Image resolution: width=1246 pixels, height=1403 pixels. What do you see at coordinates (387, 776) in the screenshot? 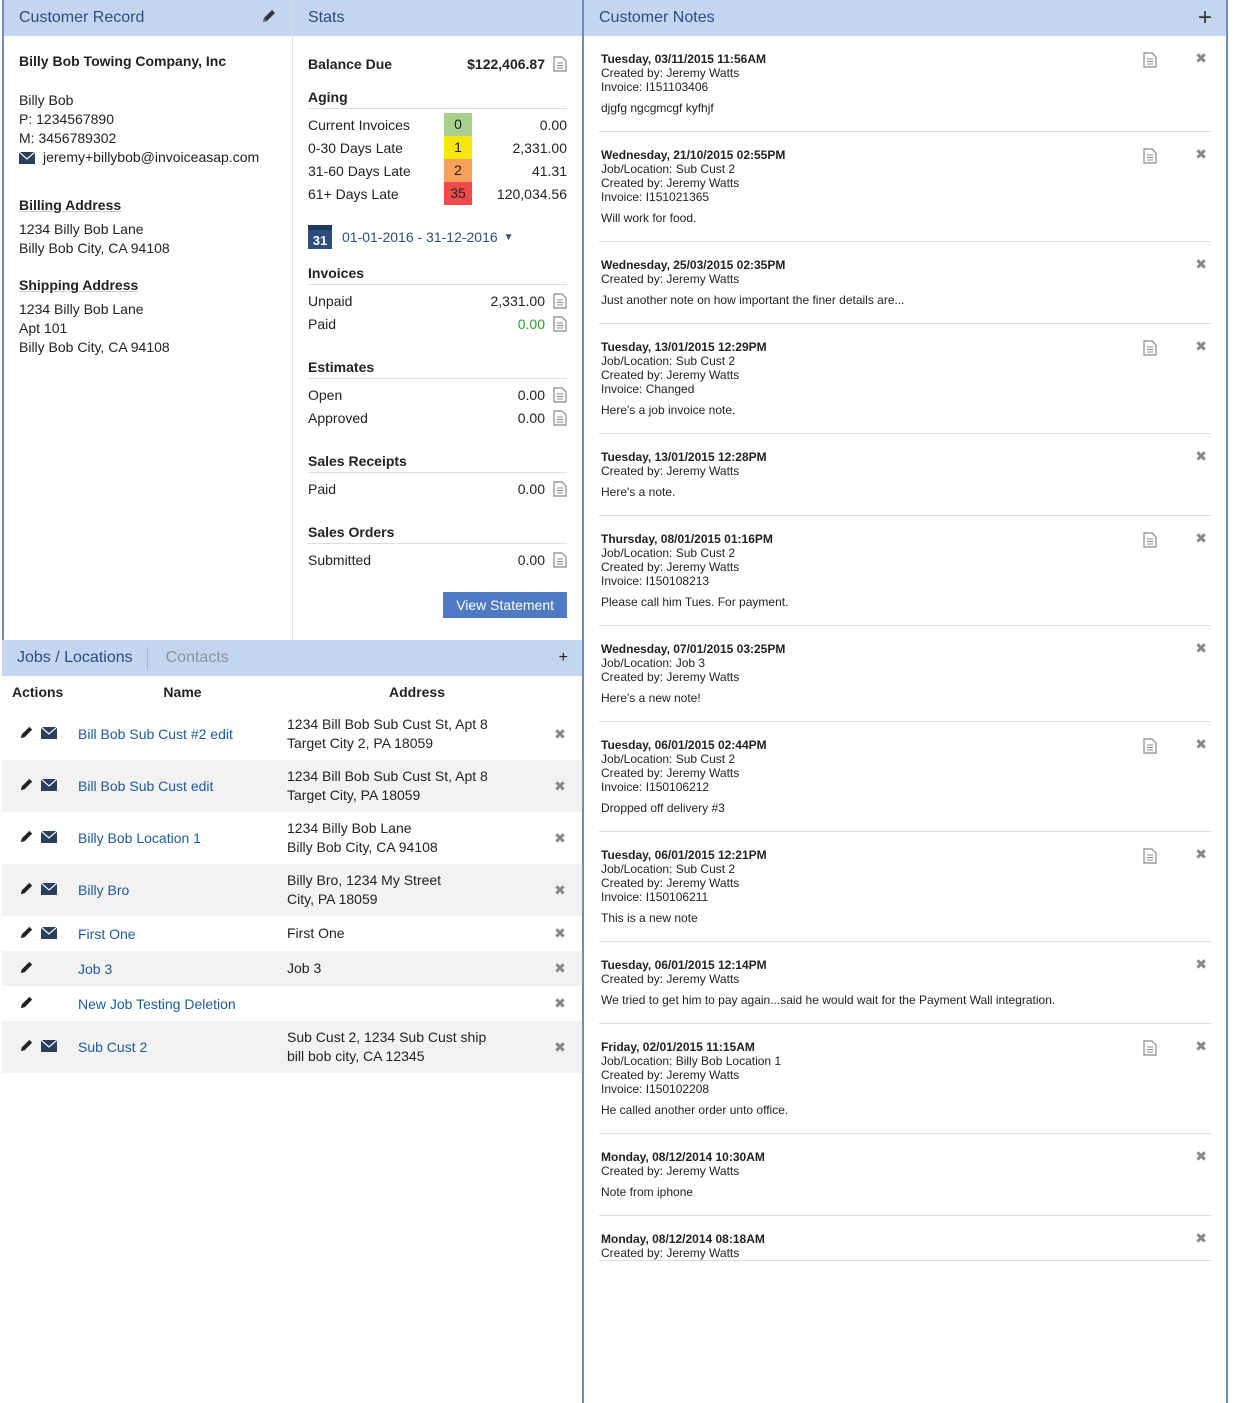
I see `job-address-line-1: 1234 Bill Bob Sub Cust St, Apt 8` at bounding box center [387, 776].